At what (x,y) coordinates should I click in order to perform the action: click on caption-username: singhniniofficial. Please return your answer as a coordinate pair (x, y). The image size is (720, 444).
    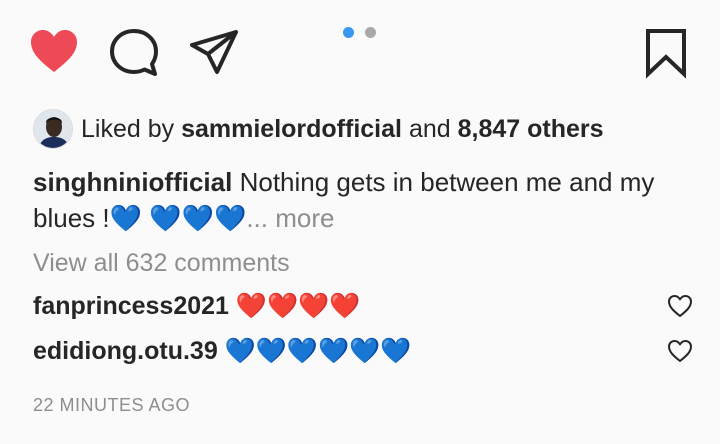
    Looking at the image, I should click on (132, 182).